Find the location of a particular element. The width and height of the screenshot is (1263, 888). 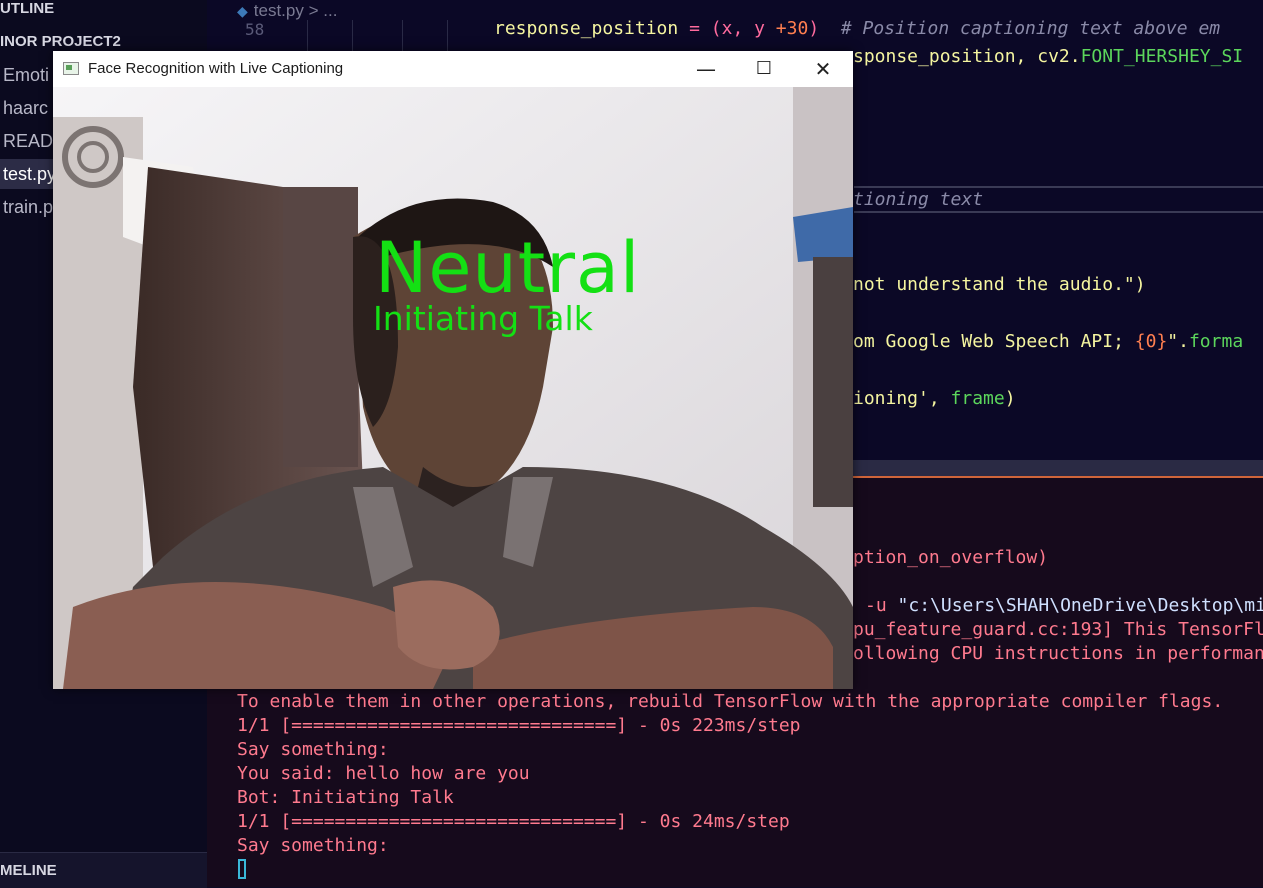

terminal-line: Bot: Initiating Talk is located at coordinates (345, 797).